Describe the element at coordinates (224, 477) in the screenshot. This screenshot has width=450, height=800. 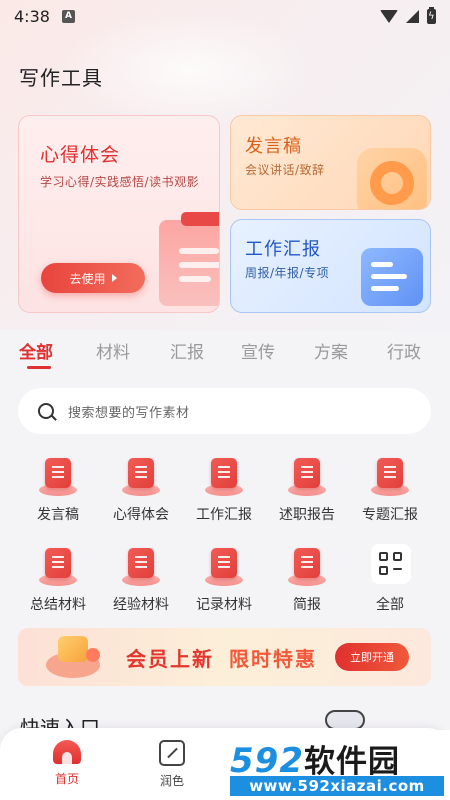
I see `report-cloud-icon` at that location.